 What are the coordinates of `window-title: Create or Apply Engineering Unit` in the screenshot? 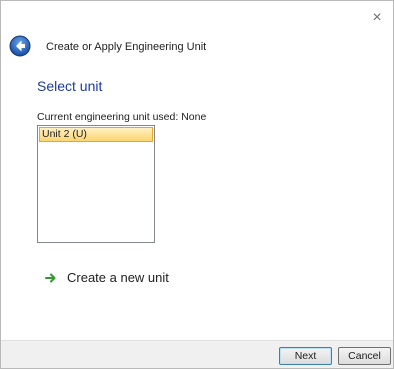 It's located at (126, 47).